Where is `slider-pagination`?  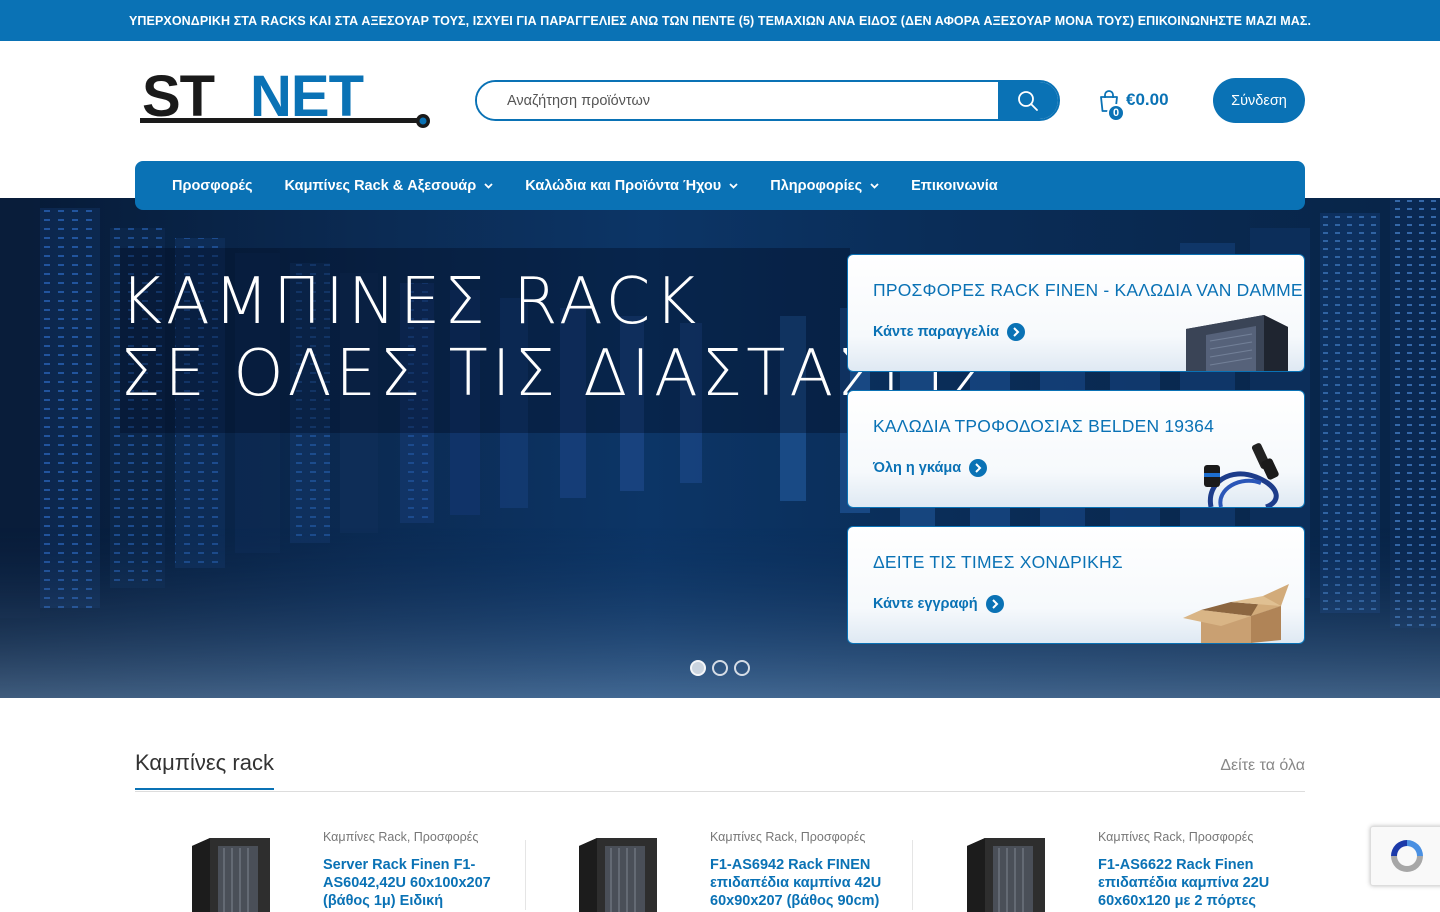
slider-pagination is located at coordinates (720, 668).